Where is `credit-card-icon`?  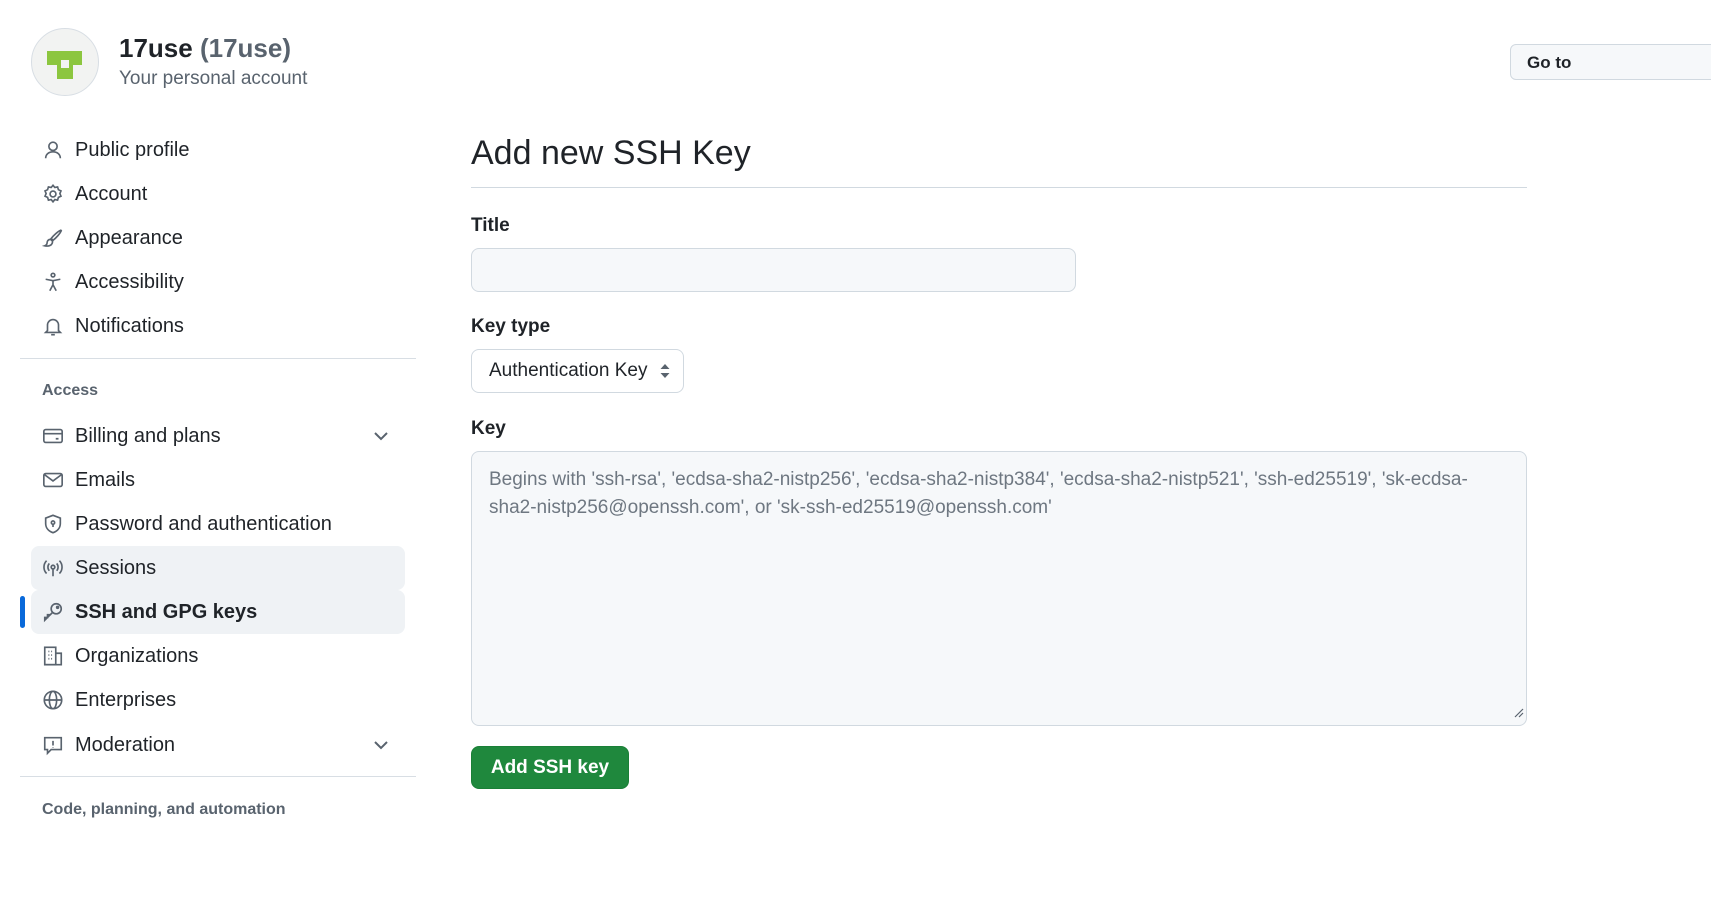 credit-card-icon is located at coordinates (53, 436).